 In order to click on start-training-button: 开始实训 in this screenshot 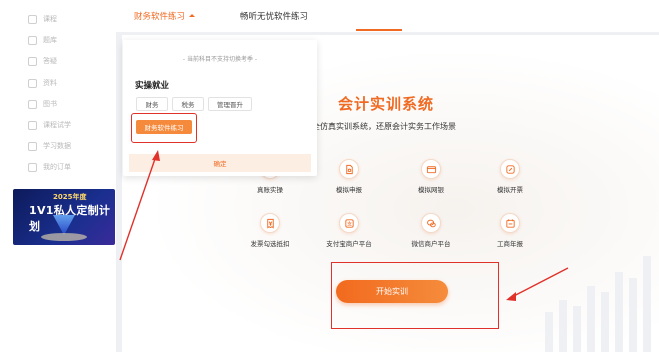, I will do `click(392, 291)`.